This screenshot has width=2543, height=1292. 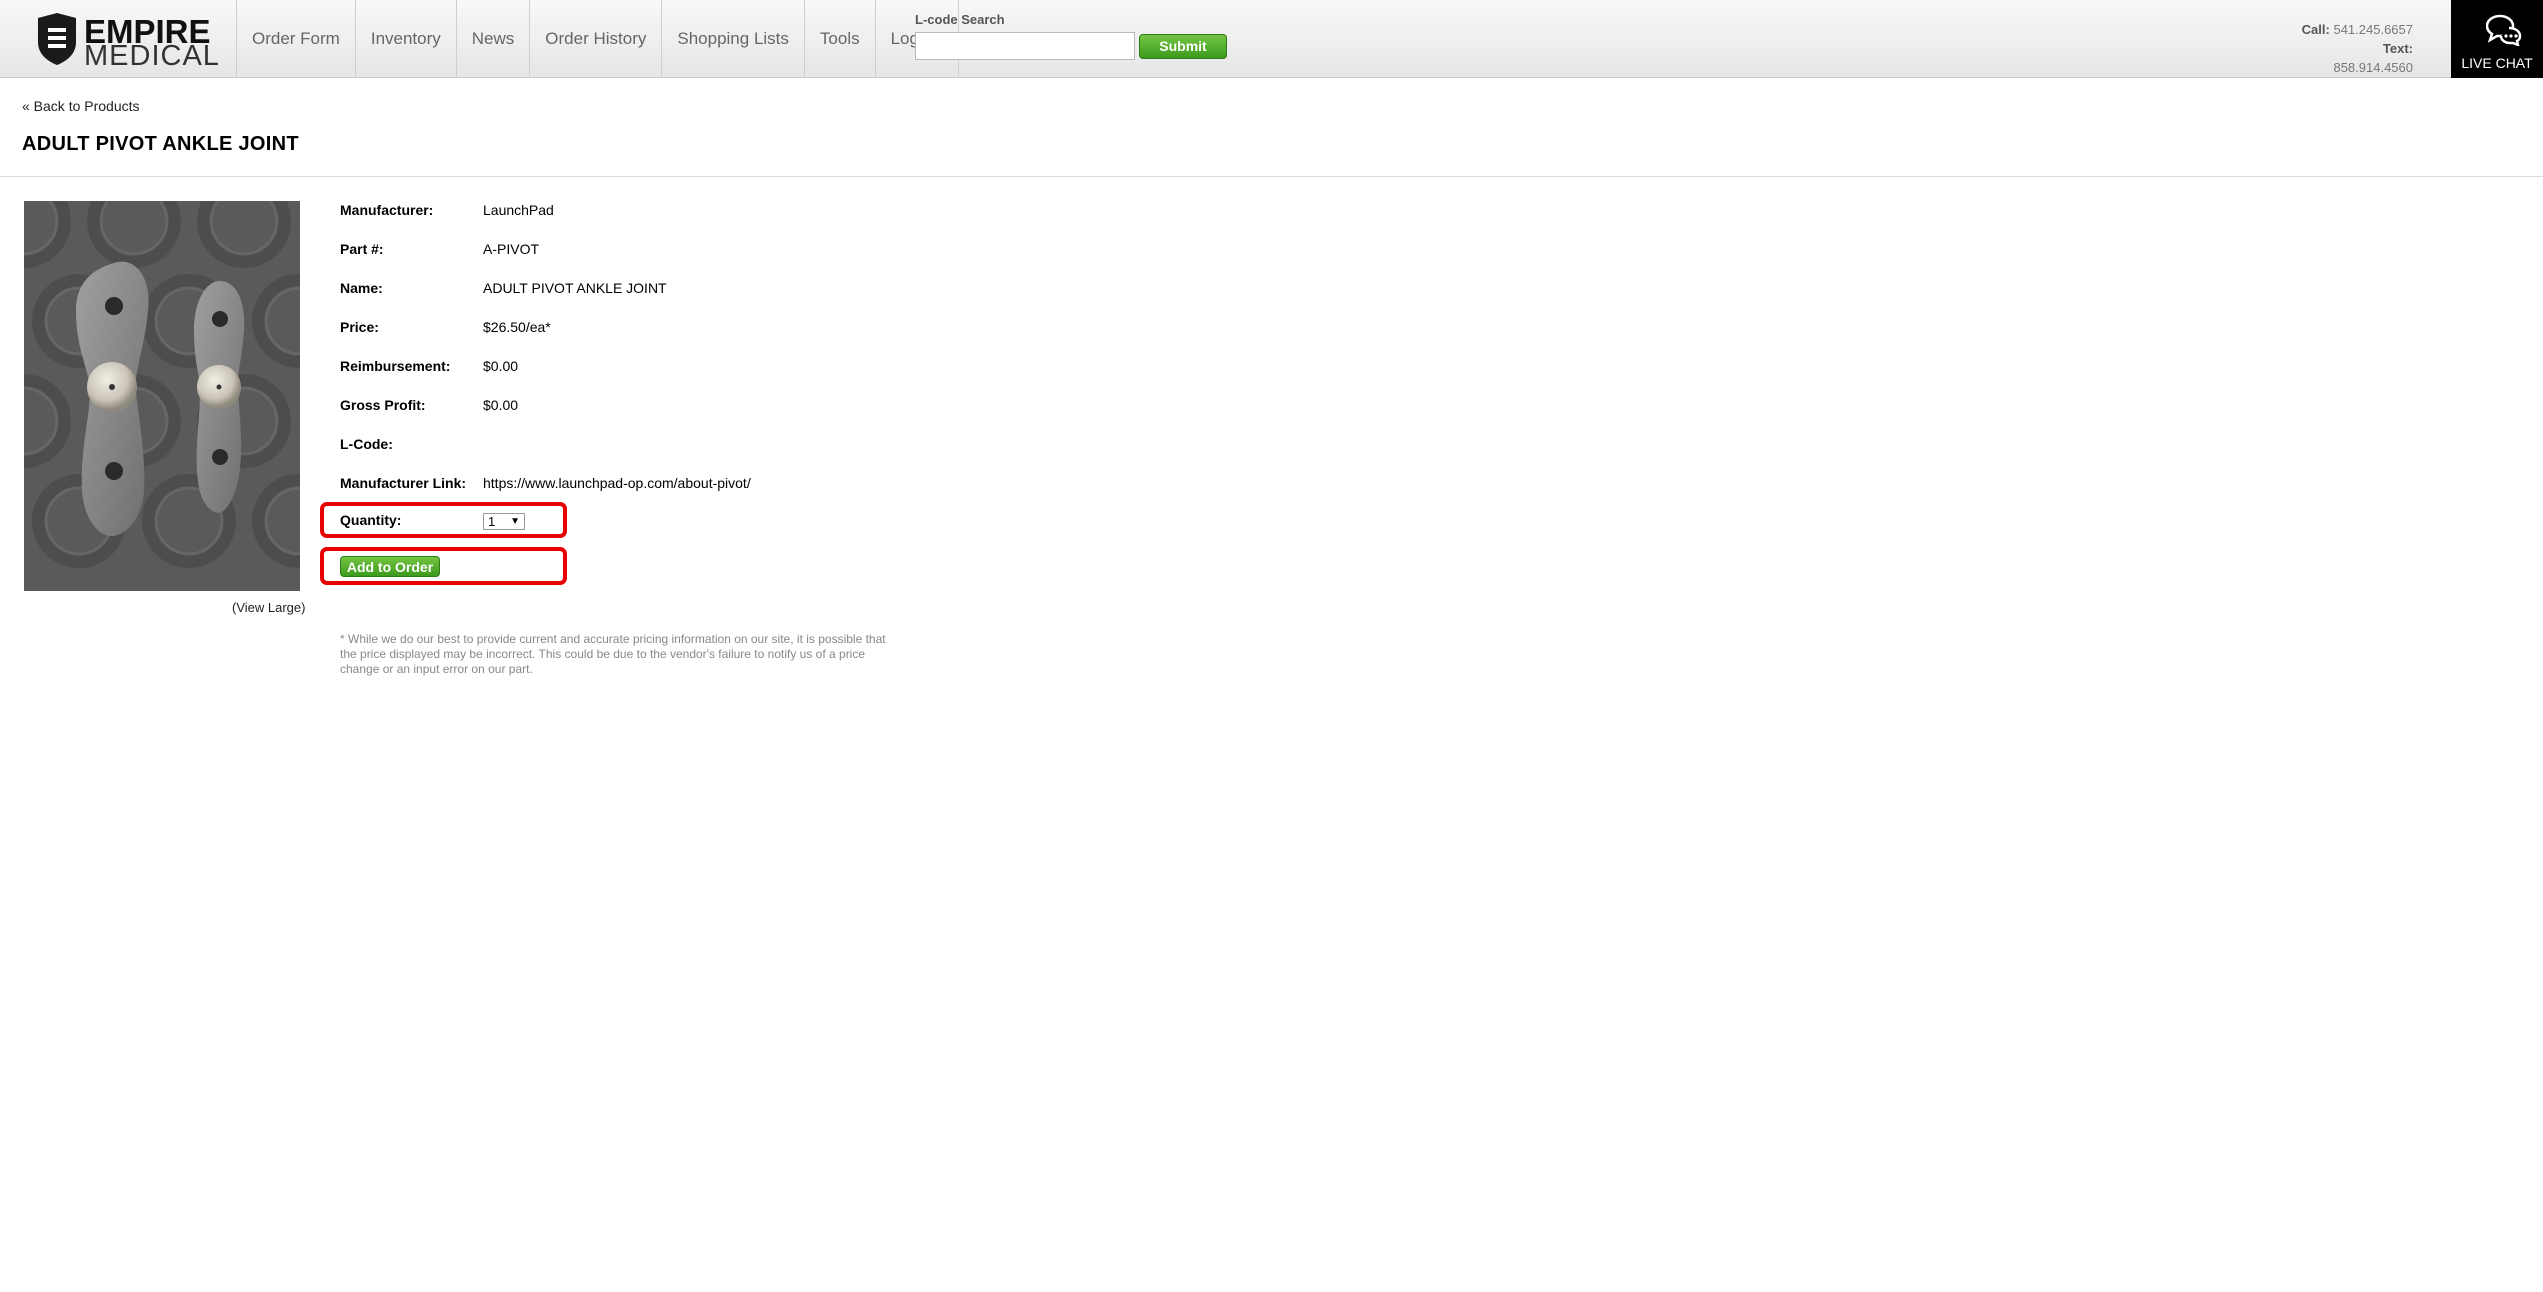 What do you see at coordinates (359, 327) in the screenshot?
I see `detail-label: Price:` at bounding box center [359, 327].